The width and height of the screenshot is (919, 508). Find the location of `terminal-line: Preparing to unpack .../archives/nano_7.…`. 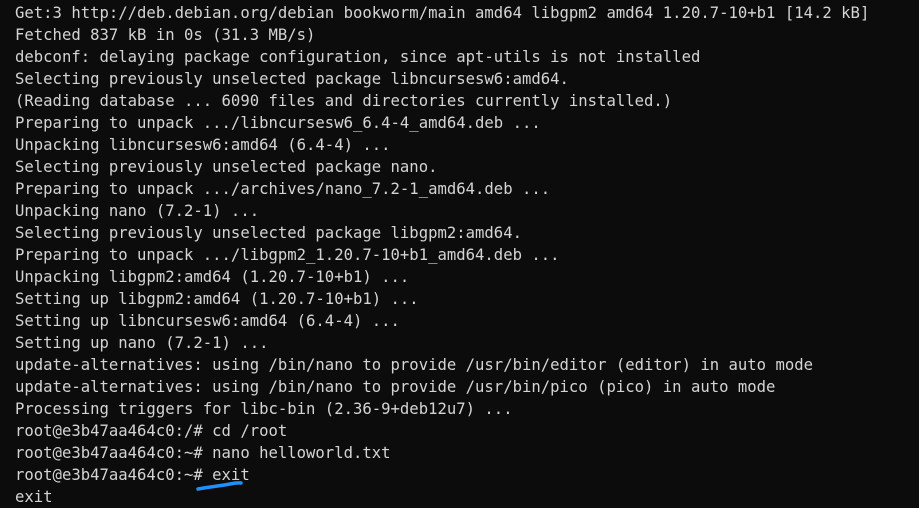

terminal-line: Preparing to unpack .../archives/nano_7.… is located at coordinates (283, 189).